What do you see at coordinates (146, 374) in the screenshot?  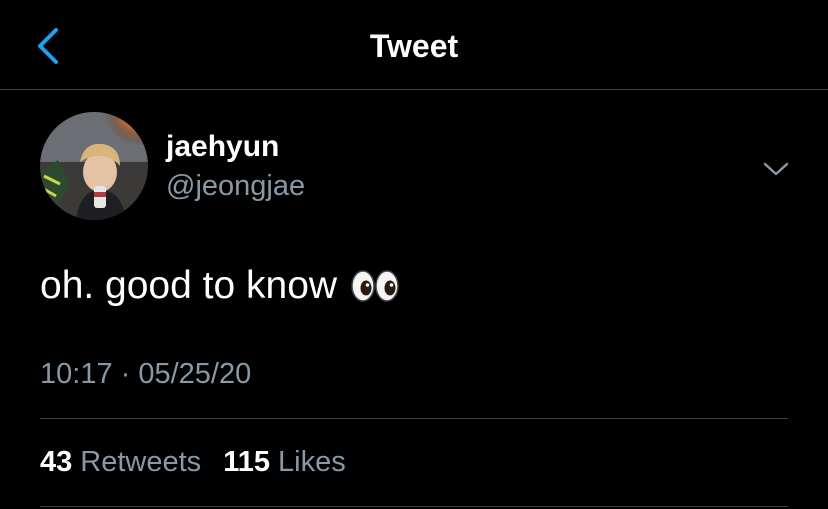 I see `tweet-timestamp: 10:17 · 05/25/20` at bounding box center [146, 374].